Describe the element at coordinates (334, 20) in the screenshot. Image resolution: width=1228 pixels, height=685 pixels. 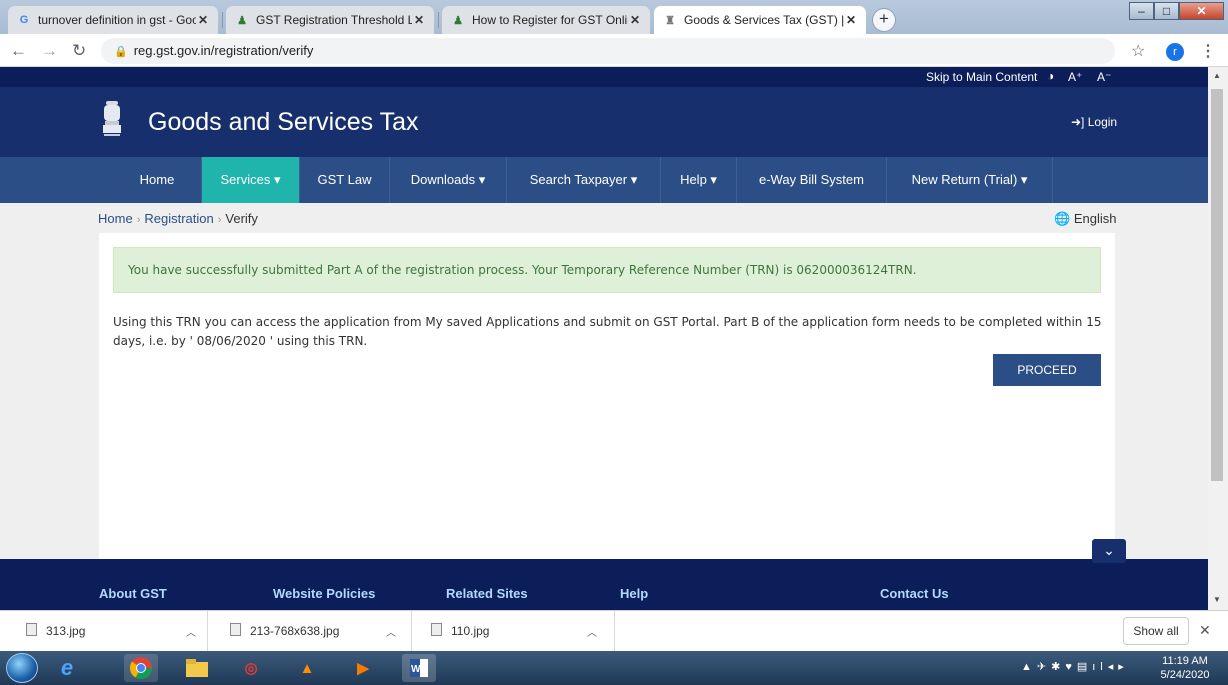
I see `tab-title: GST Registration Threshold Limit` at that location.